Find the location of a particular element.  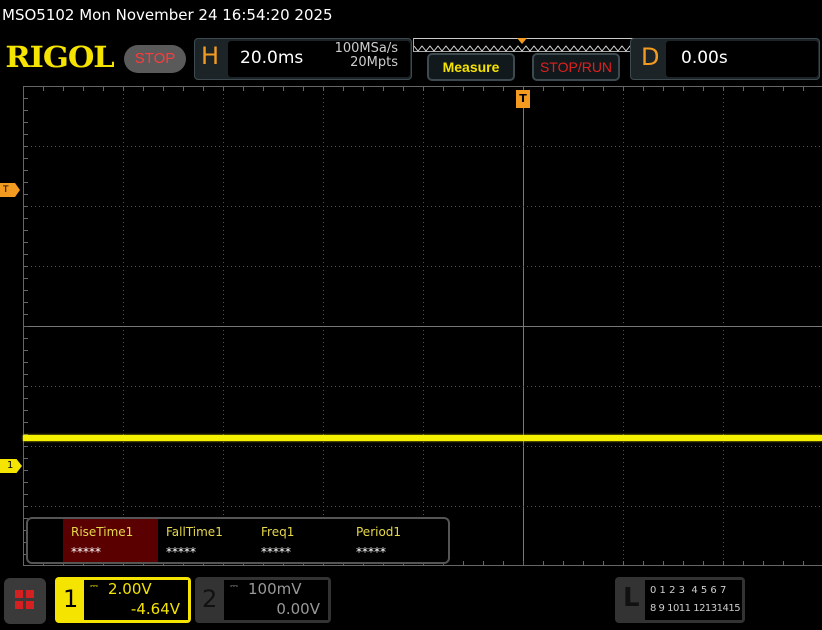

trigger-position-marker is located at coordinates (522, 41).